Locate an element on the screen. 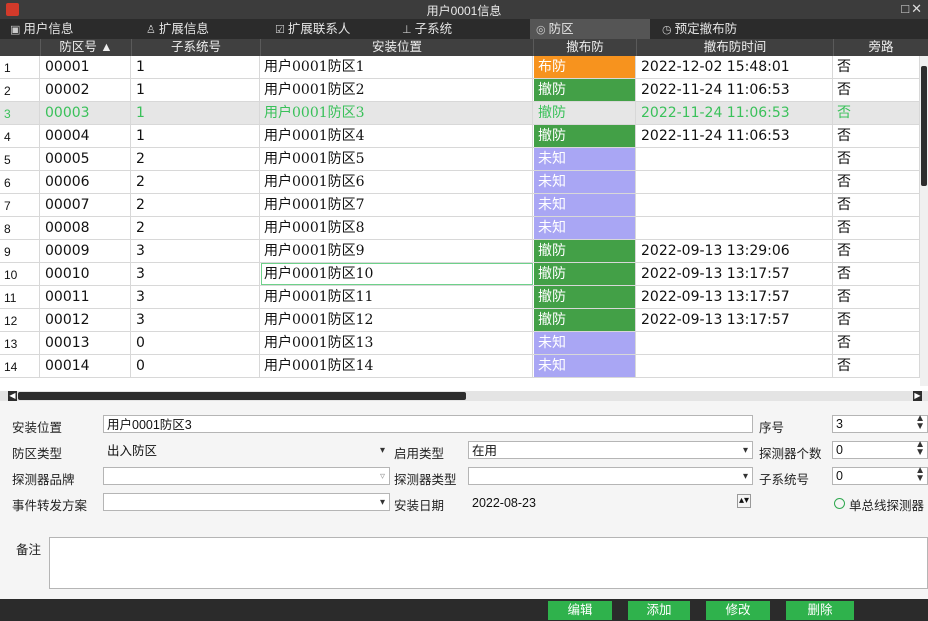 This screenshot has height=621, width=928. tab-ext-info: ♙ 扩展信息 is located at coordinates (201, 29).